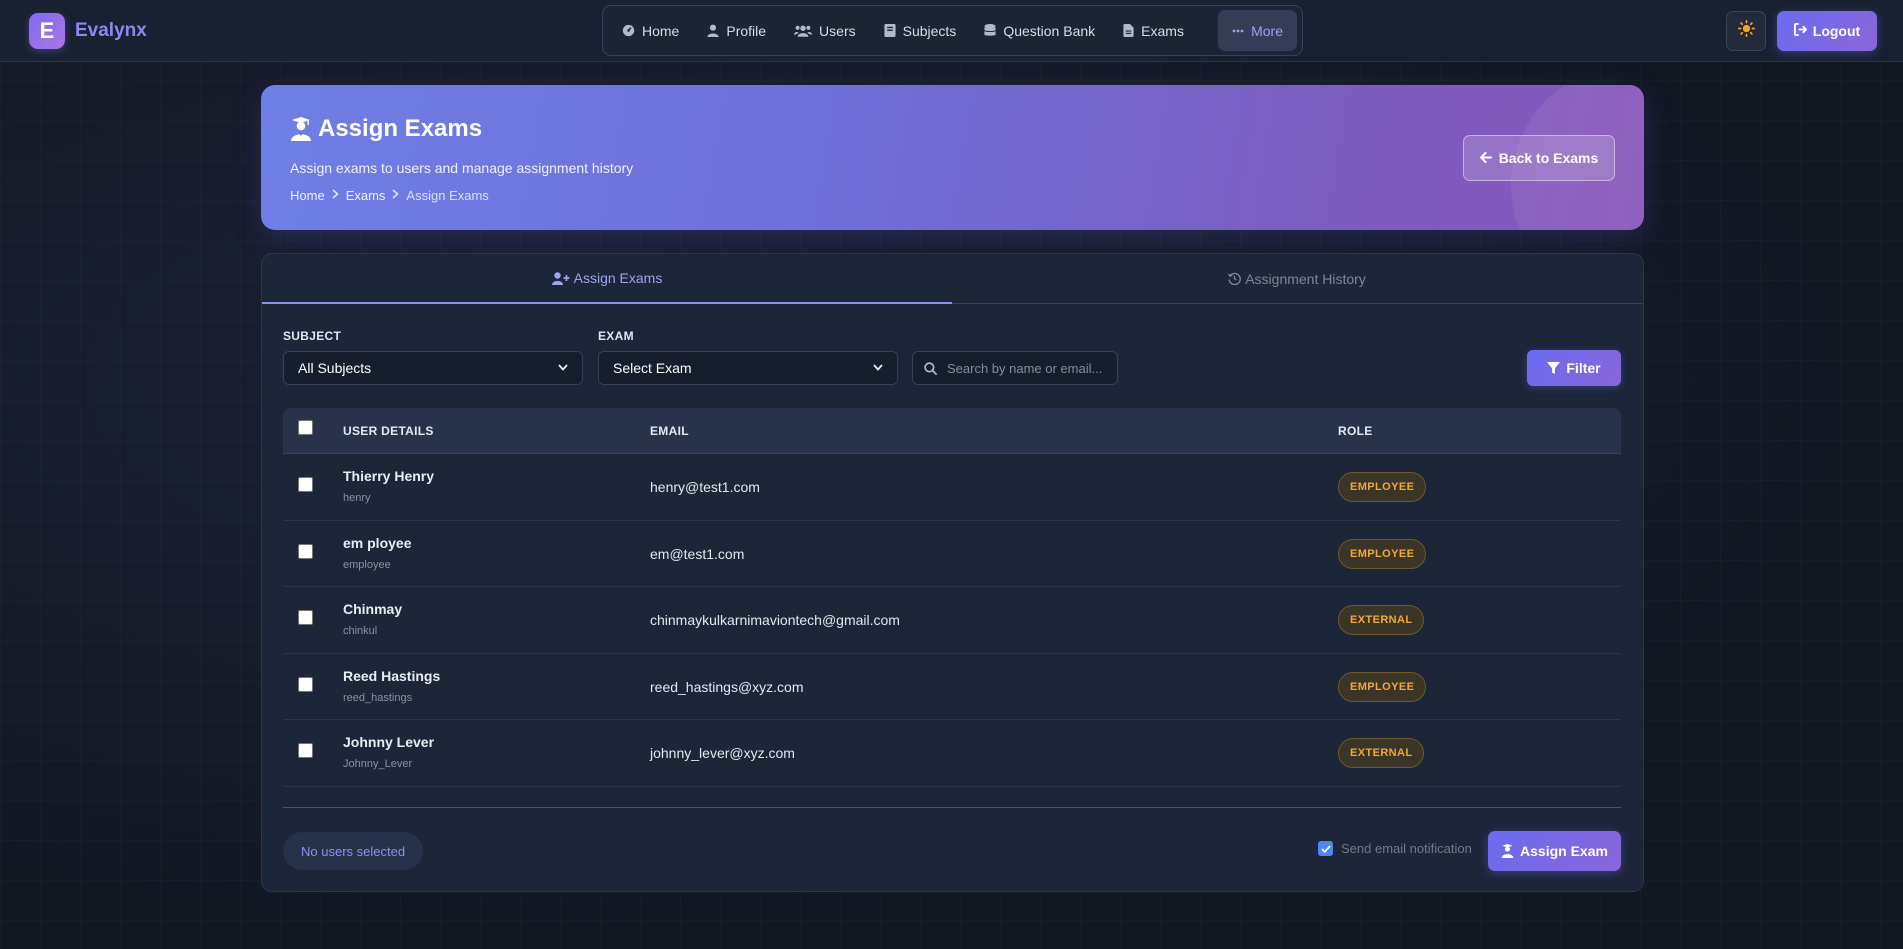 The width and height of the screenshot is (1903, 949). I want to click on user-email: henry@test1.com, so click(705, 487).